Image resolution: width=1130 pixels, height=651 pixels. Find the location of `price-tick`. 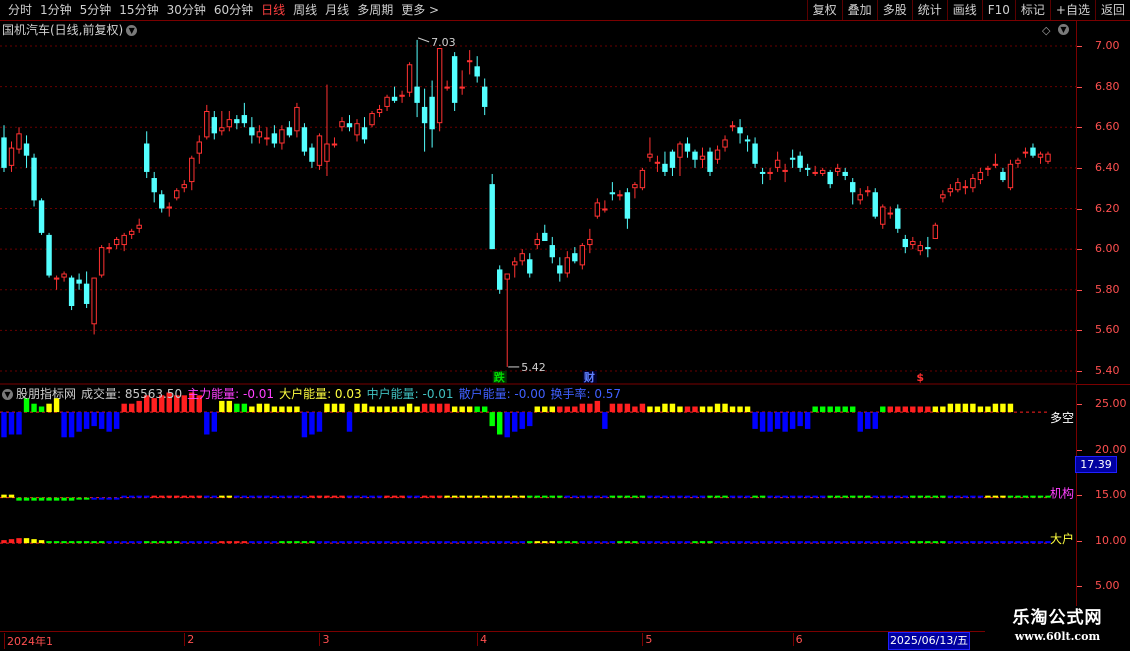

price-tick is located at coordinates (1079, 331).